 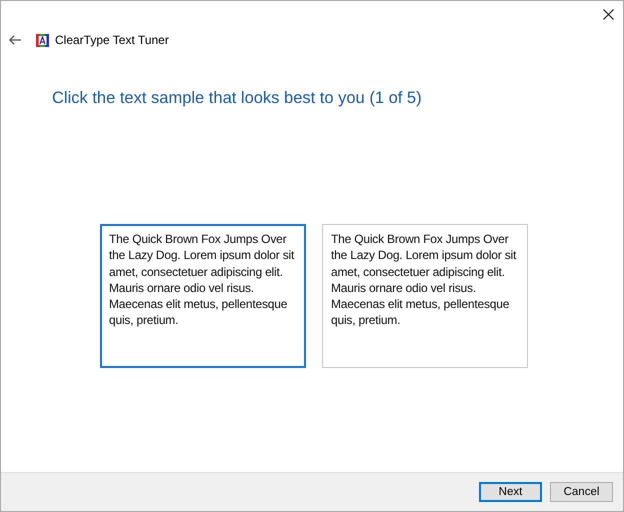 I want to click on dialog-button: Next, so click(x=510, y=492).